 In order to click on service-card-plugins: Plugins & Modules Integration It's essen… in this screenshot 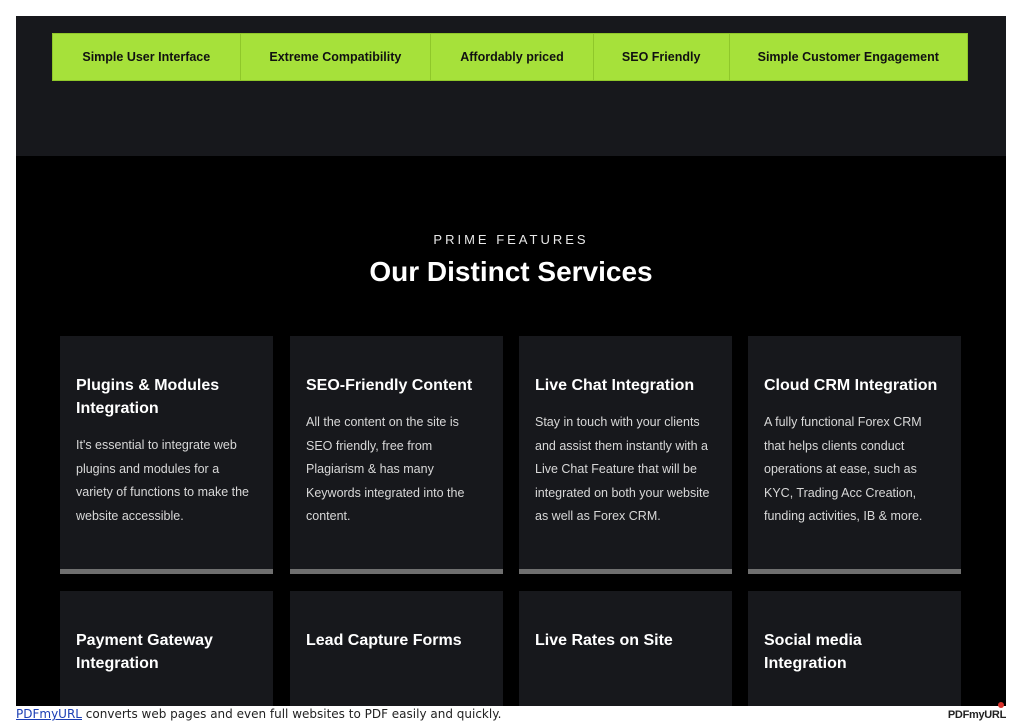, I will do `click(166, 455)`.